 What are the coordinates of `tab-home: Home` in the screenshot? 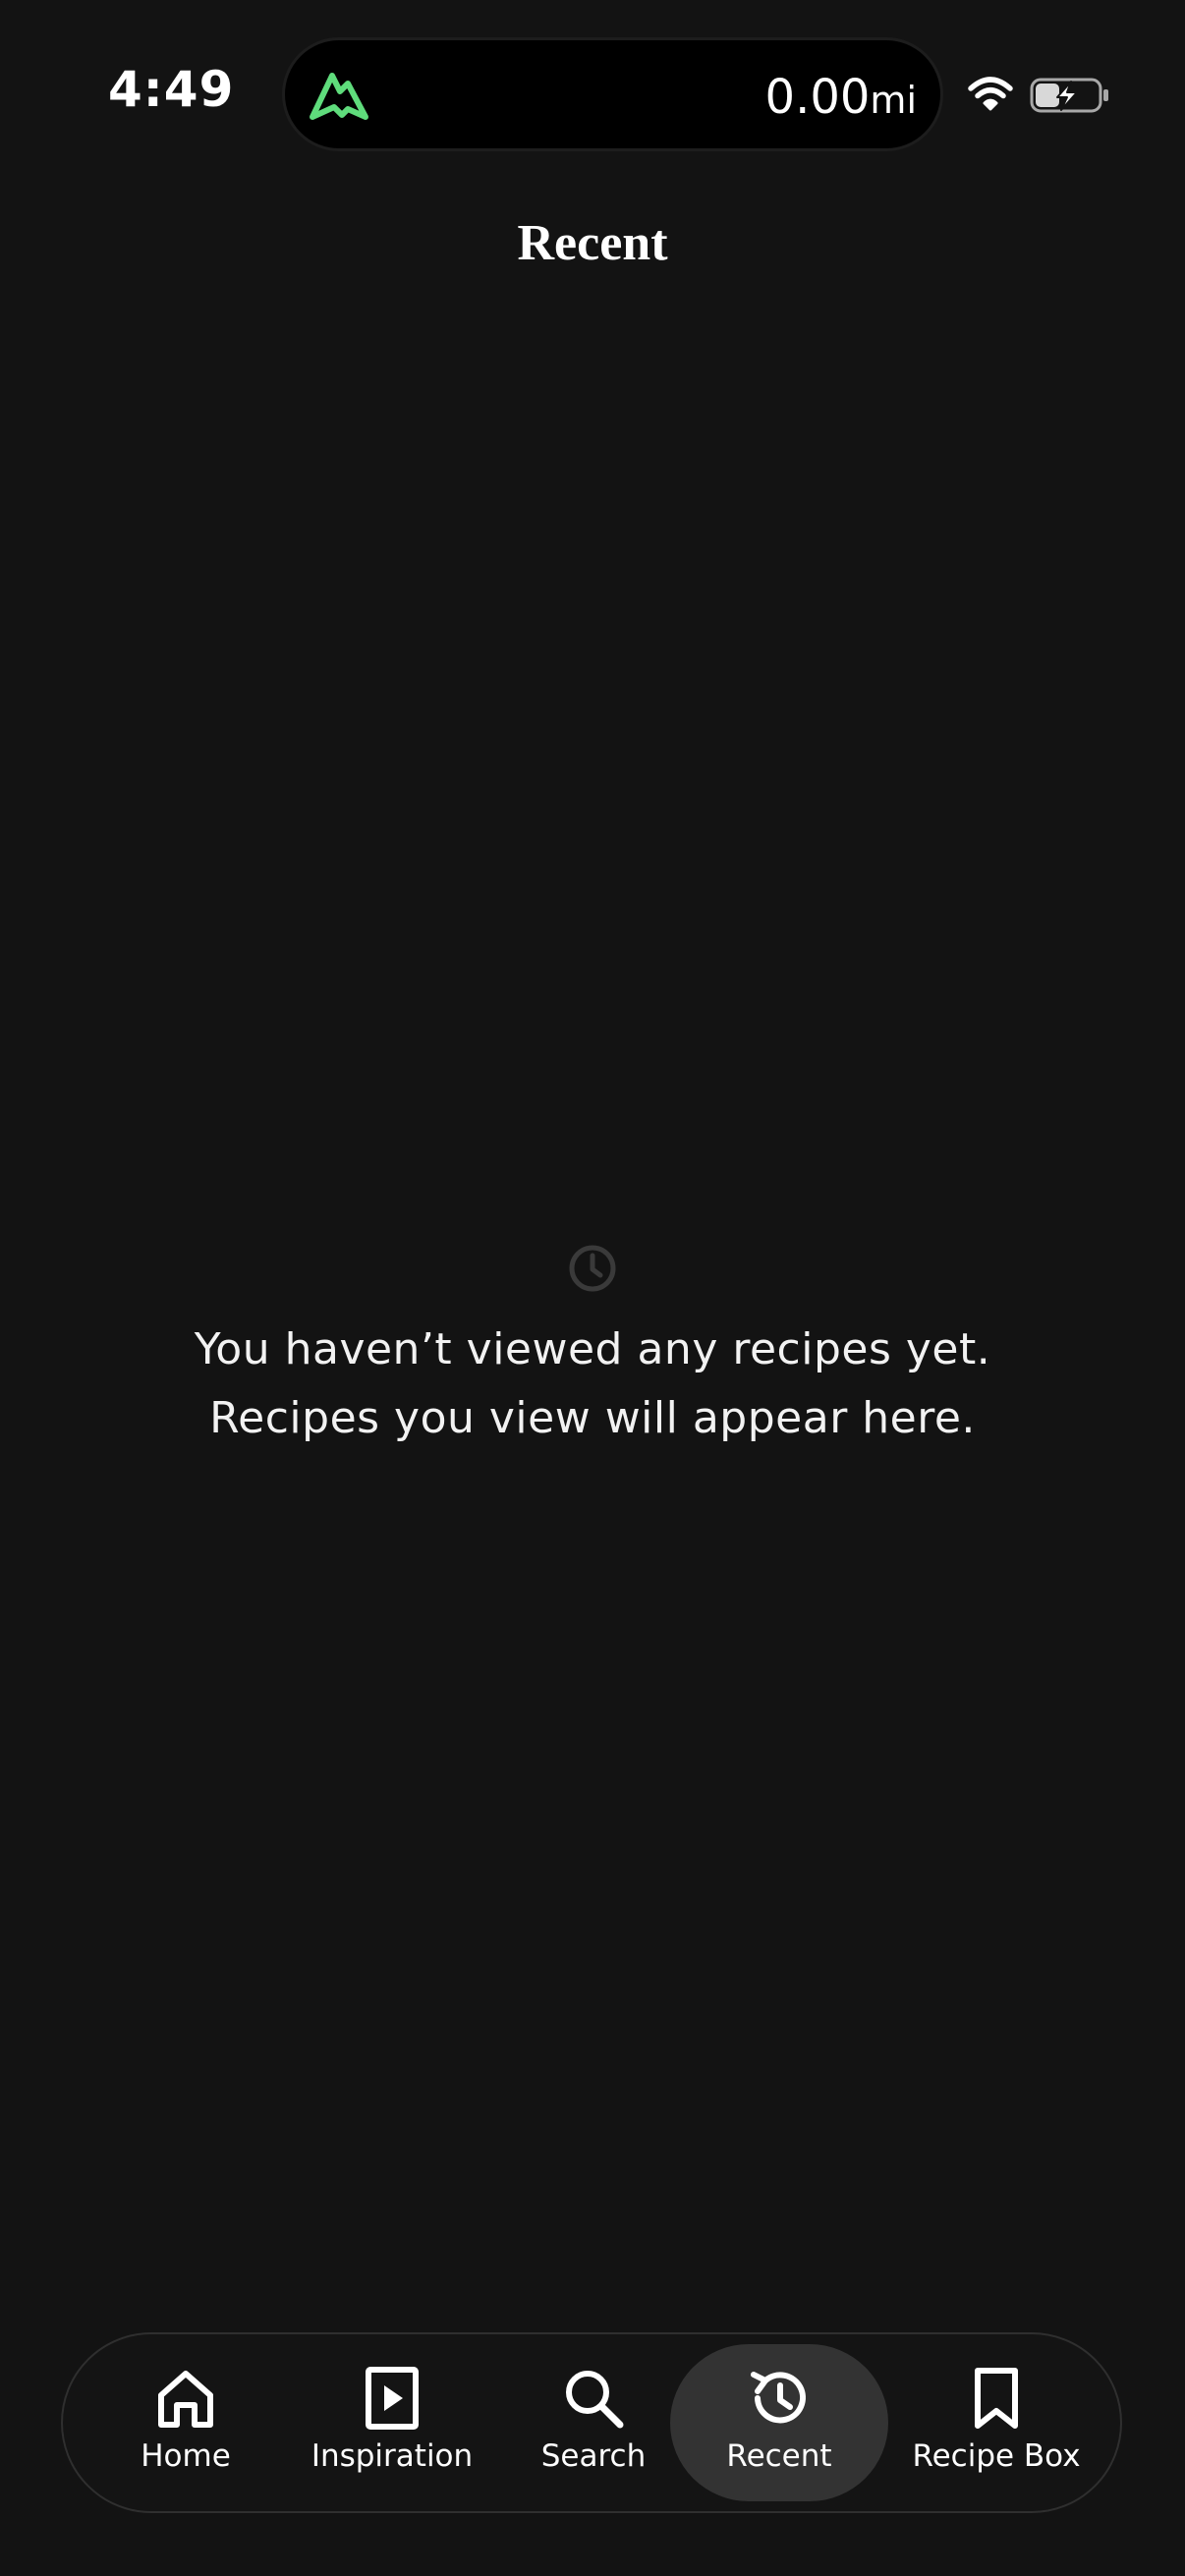 It's located at (185, 2422).